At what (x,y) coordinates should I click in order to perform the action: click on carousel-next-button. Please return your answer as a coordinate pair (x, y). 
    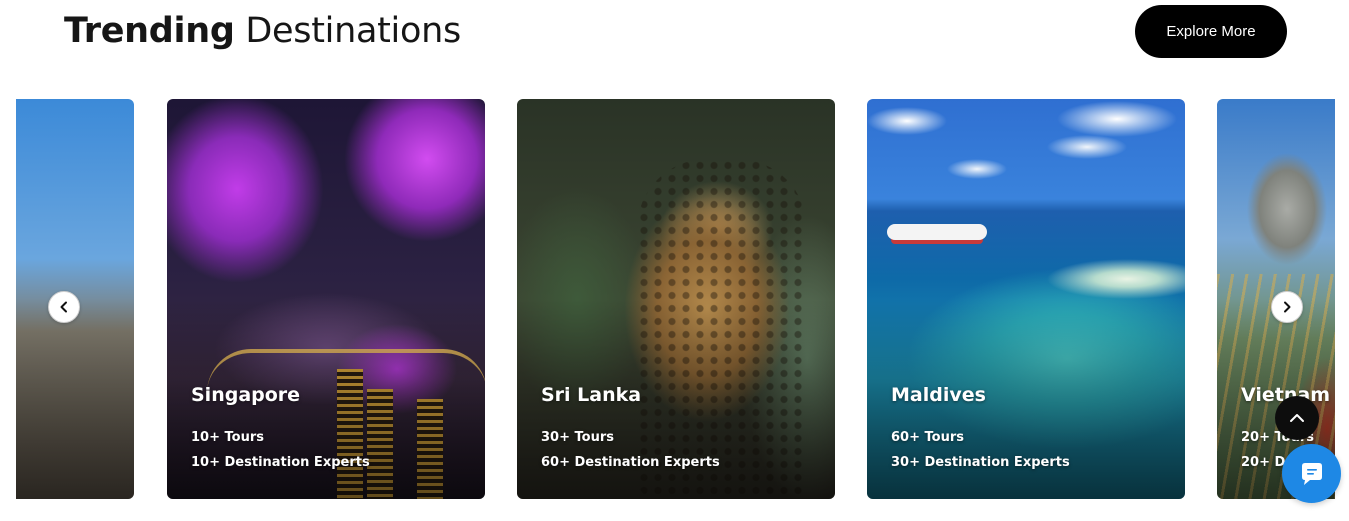
    Looking at the image, I should click on (1287, 307).